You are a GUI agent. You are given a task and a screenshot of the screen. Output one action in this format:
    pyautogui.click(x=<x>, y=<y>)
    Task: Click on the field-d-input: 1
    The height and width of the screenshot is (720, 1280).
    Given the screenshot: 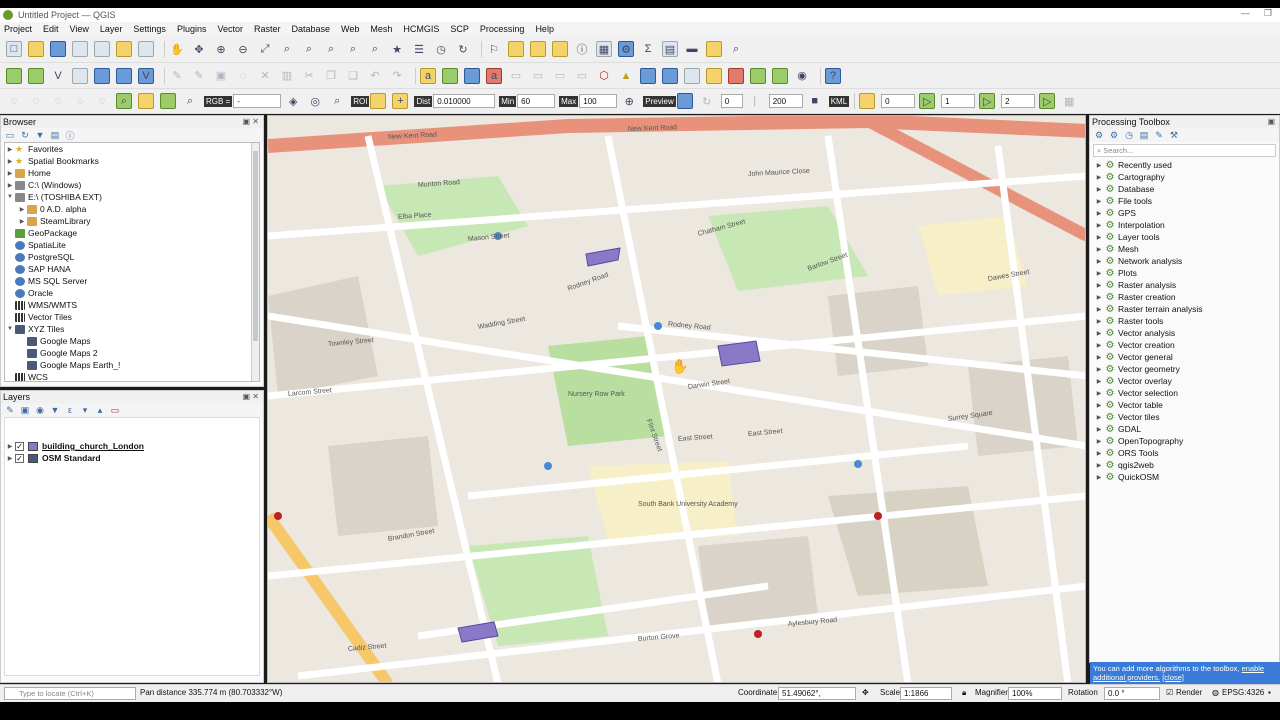 What is the action you would take?
    pyautogui.click(x=958, y=101)
    